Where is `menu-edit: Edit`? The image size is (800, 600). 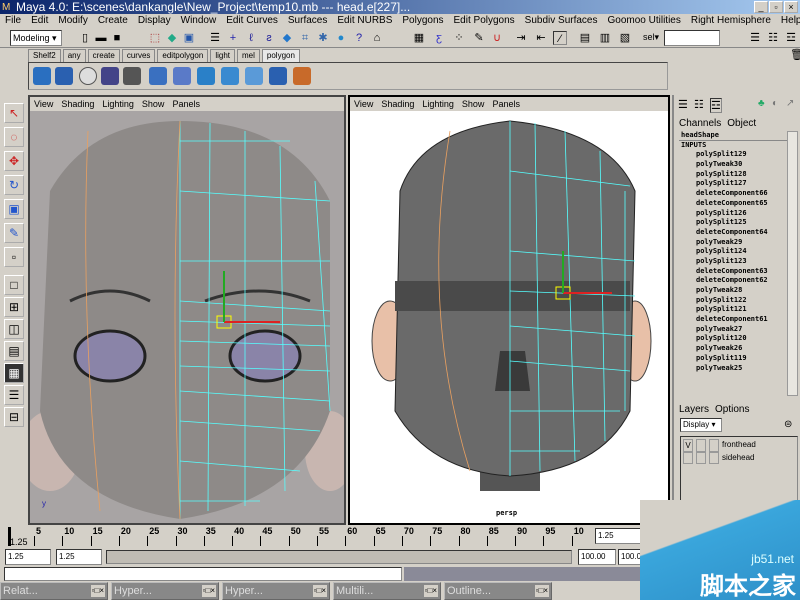 menu-edit: Edit is located at coordinates (39, 21).